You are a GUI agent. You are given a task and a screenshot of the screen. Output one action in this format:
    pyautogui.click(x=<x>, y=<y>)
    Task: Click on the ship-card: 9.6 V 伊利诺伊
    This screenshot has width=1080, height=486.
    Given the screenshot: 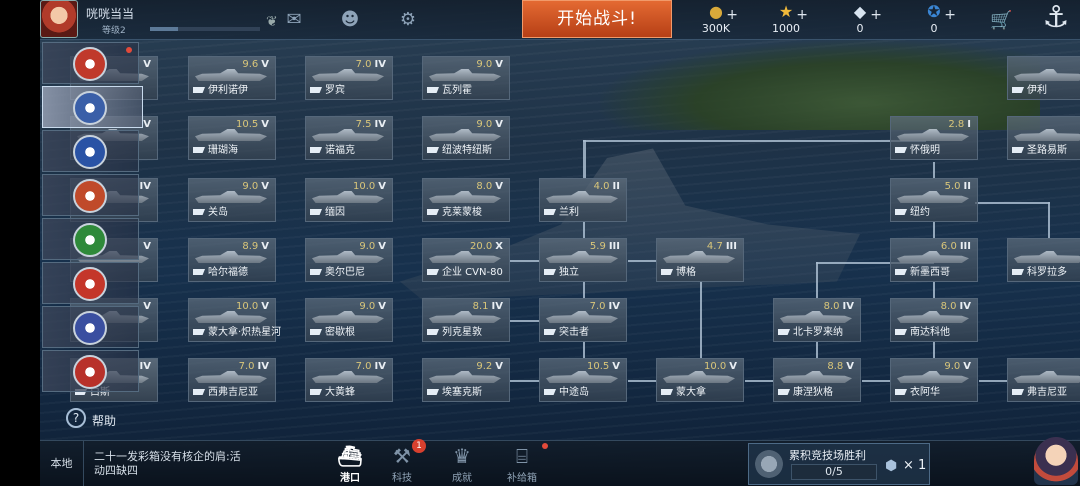 What is the action you would take?
    pyautogui.click(x=232, y=78)
    